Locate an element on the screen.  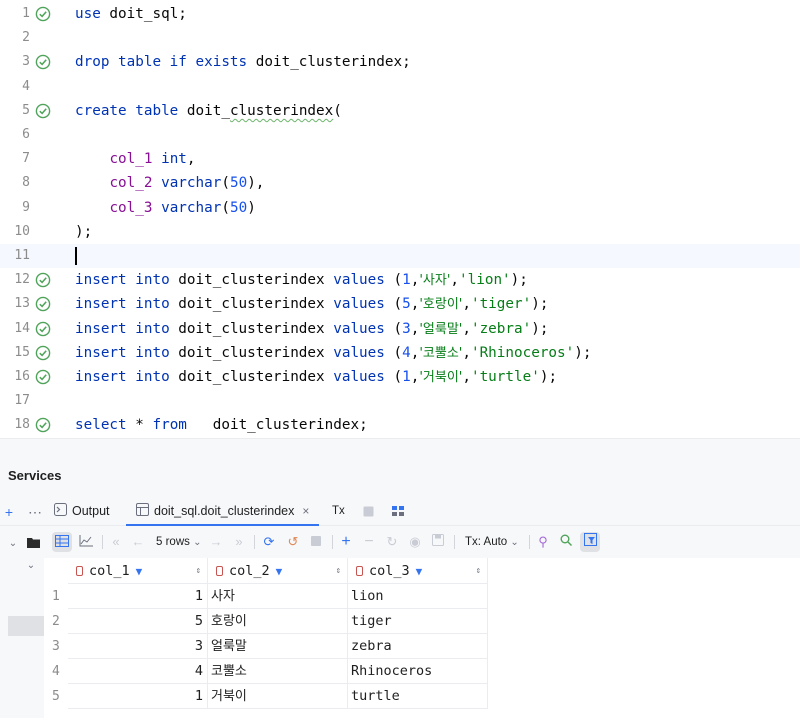
close-icon: × is located at coordinates (305, 511).